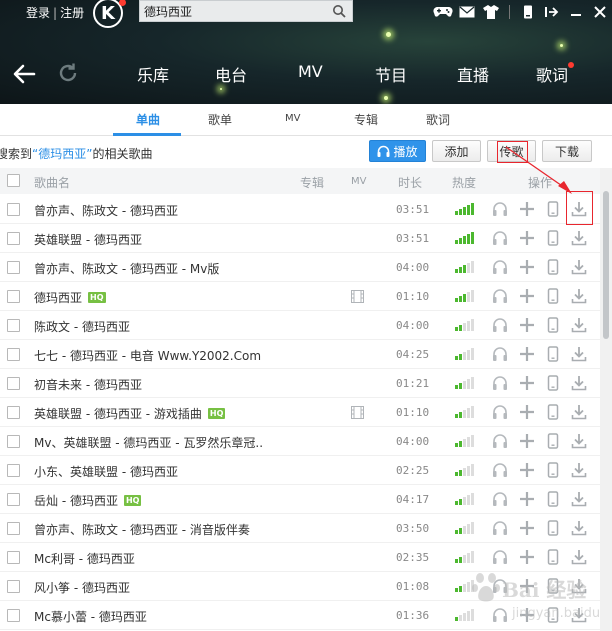 The height and width of the screenshot is (631, 612). I want to click on song-title: 曾亦声、陈政文 - 德玛西亚 - 消音版伴奏, so click(142, 529).